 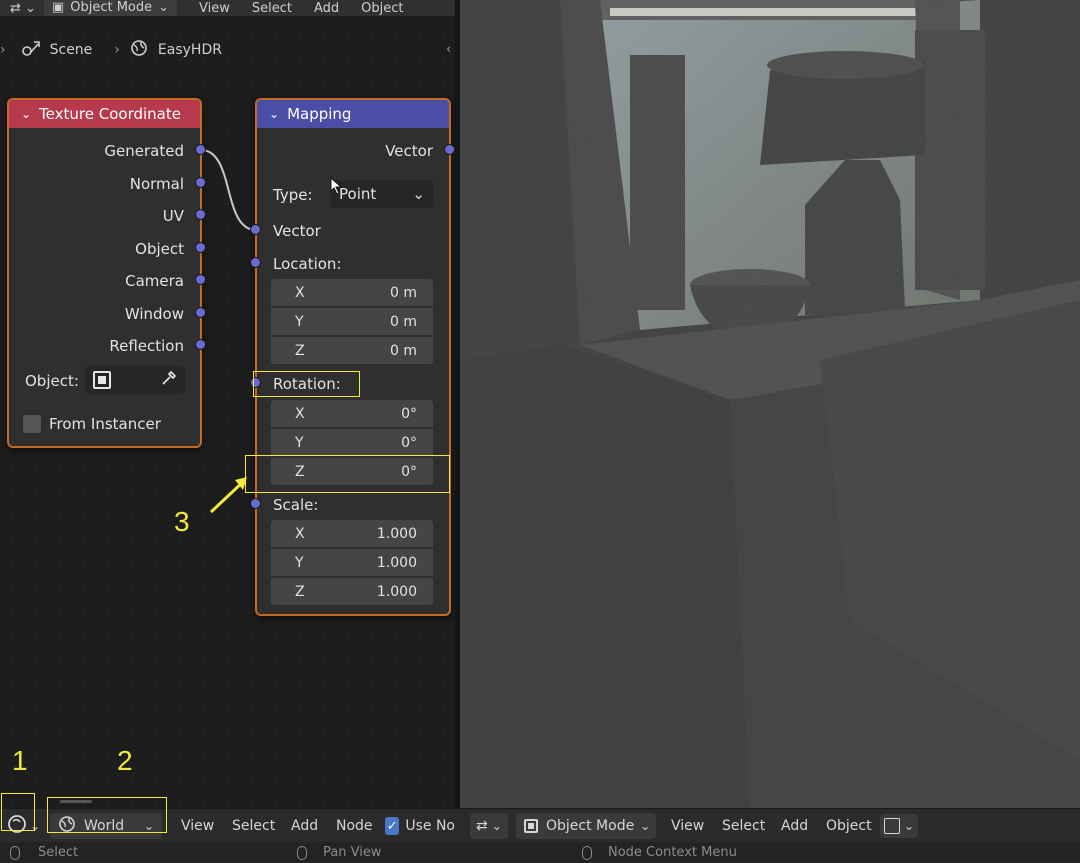 I want to click on scale-y-field: Y 1.000, so click(x=352, y=563).